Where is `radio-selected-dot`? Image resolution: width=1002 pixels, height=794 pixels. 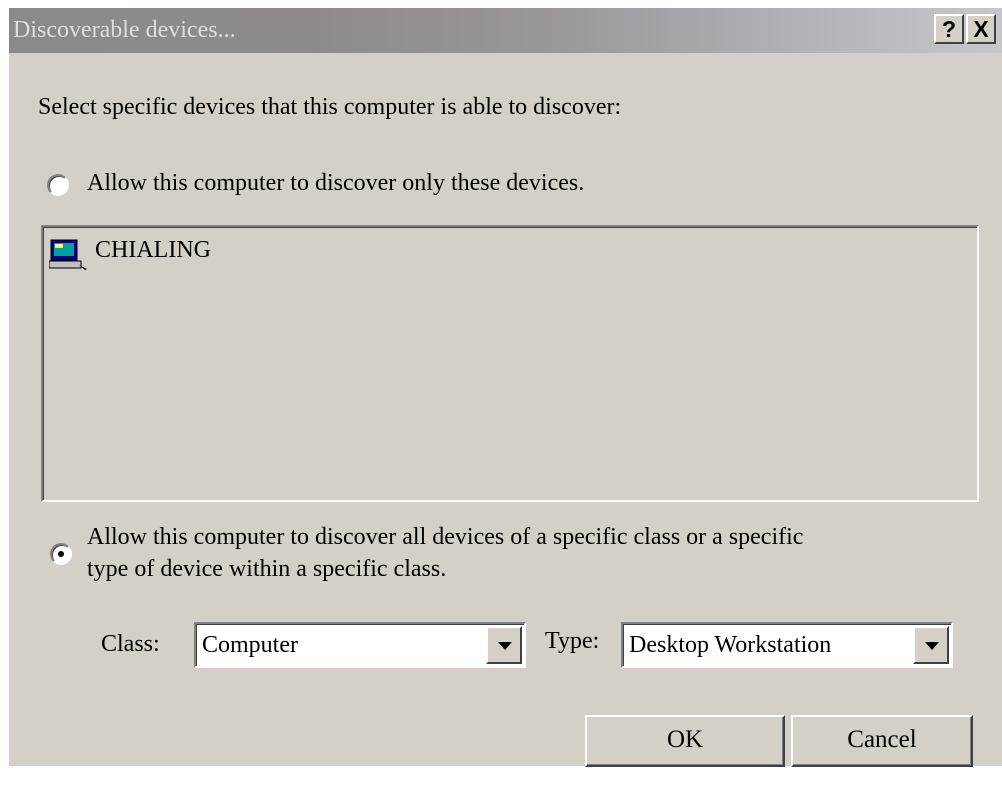
radio-selected-dot is located at coordinates (61, 554).